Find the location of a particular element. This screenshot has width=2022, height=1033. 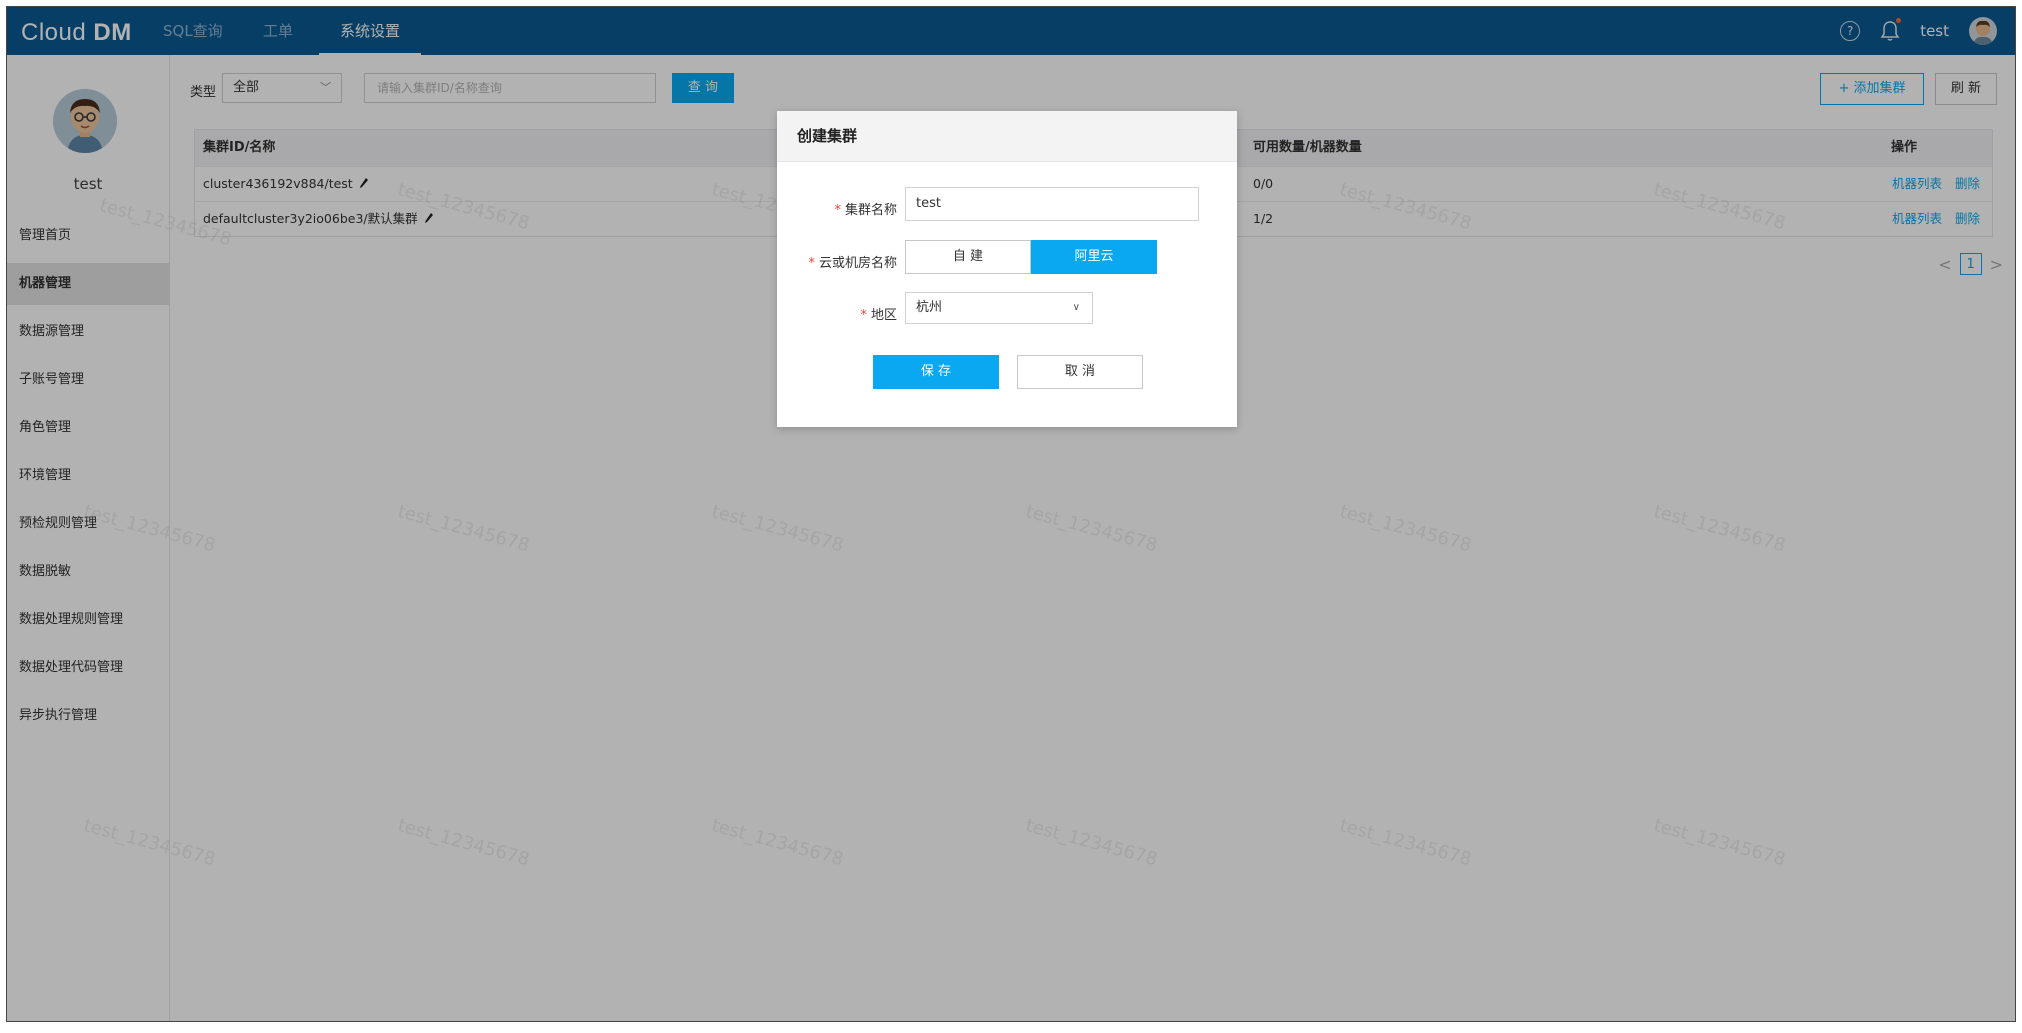

dialog-header: 创建集群 is located at coordinates (1007, 136).